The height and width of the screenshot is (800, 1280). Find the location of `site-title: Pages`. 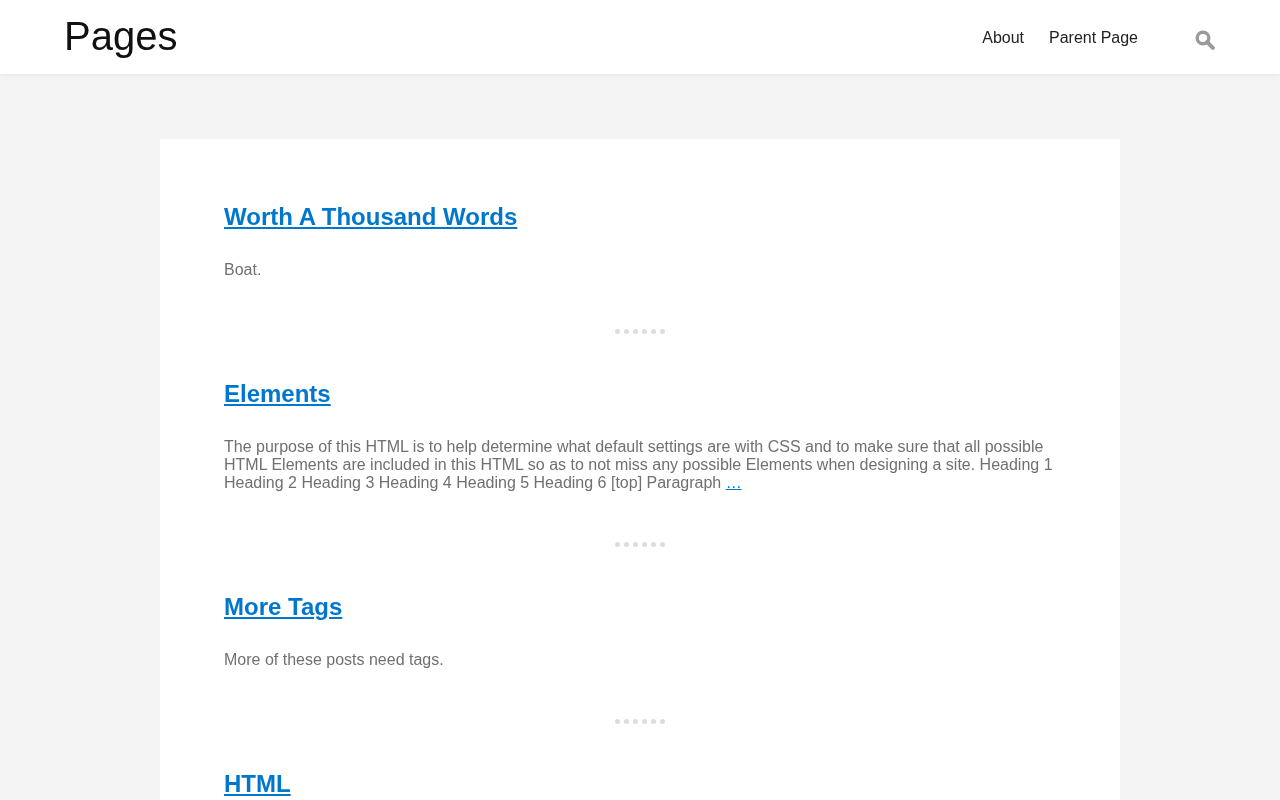

site-title: Pages is located at coordinates (121, 36).